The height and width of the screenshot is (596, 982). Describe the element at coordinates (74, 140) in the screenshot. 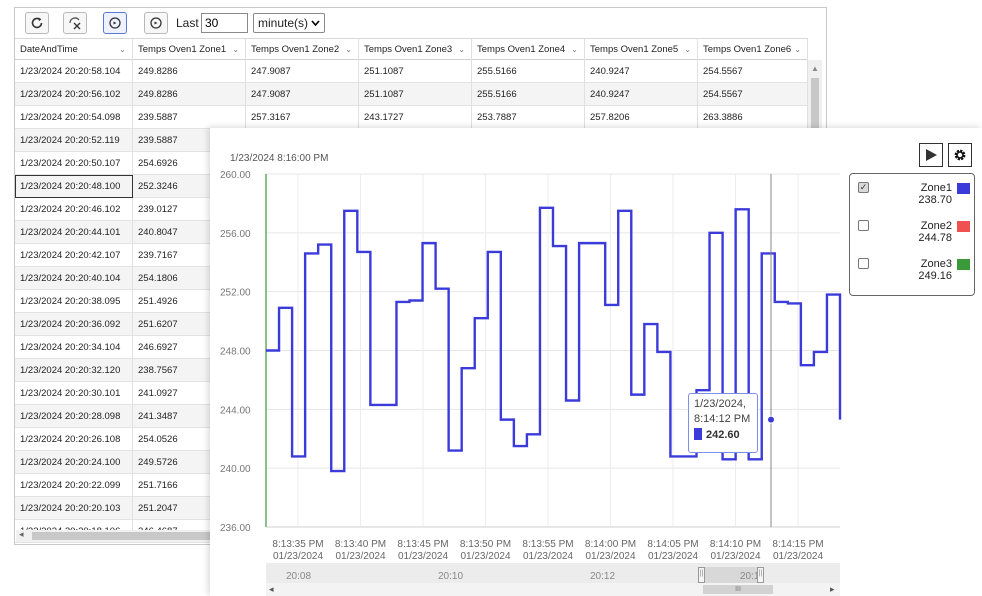

I see `table-cell: 1/23/2024 20:20:52.119` at that location.